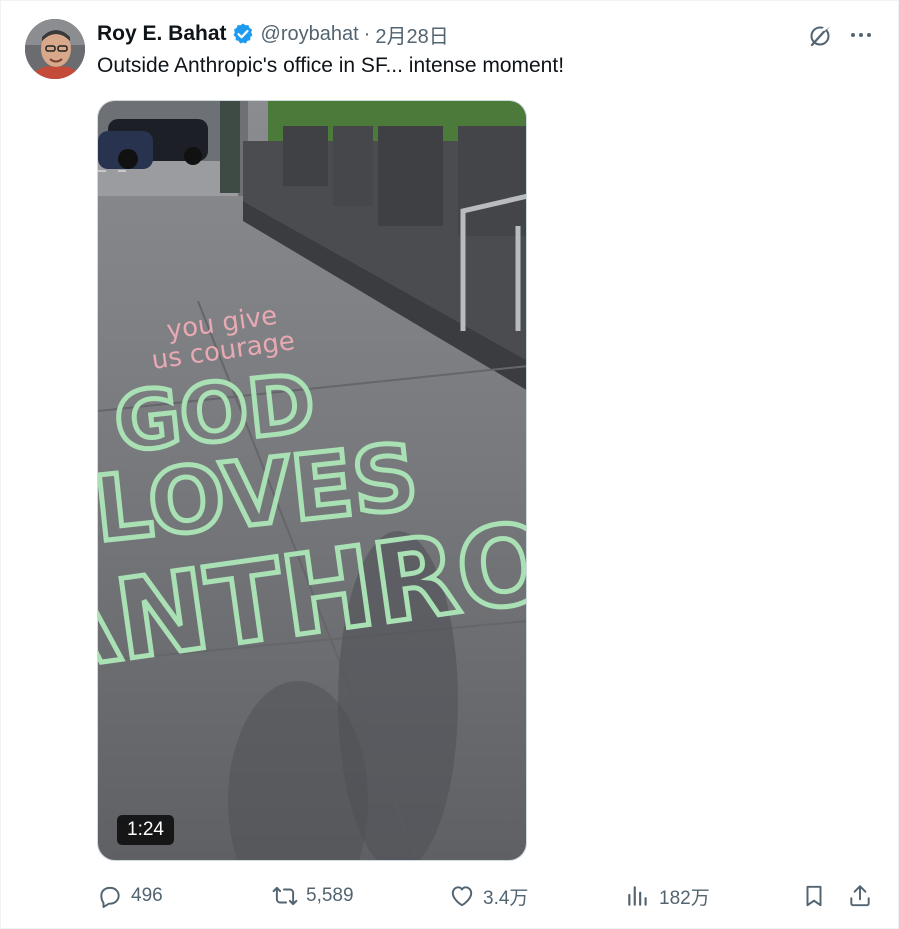  I want to click on tweet-header: Roy E. Bahat @roybahat · 2月28日, so click(273, 34).